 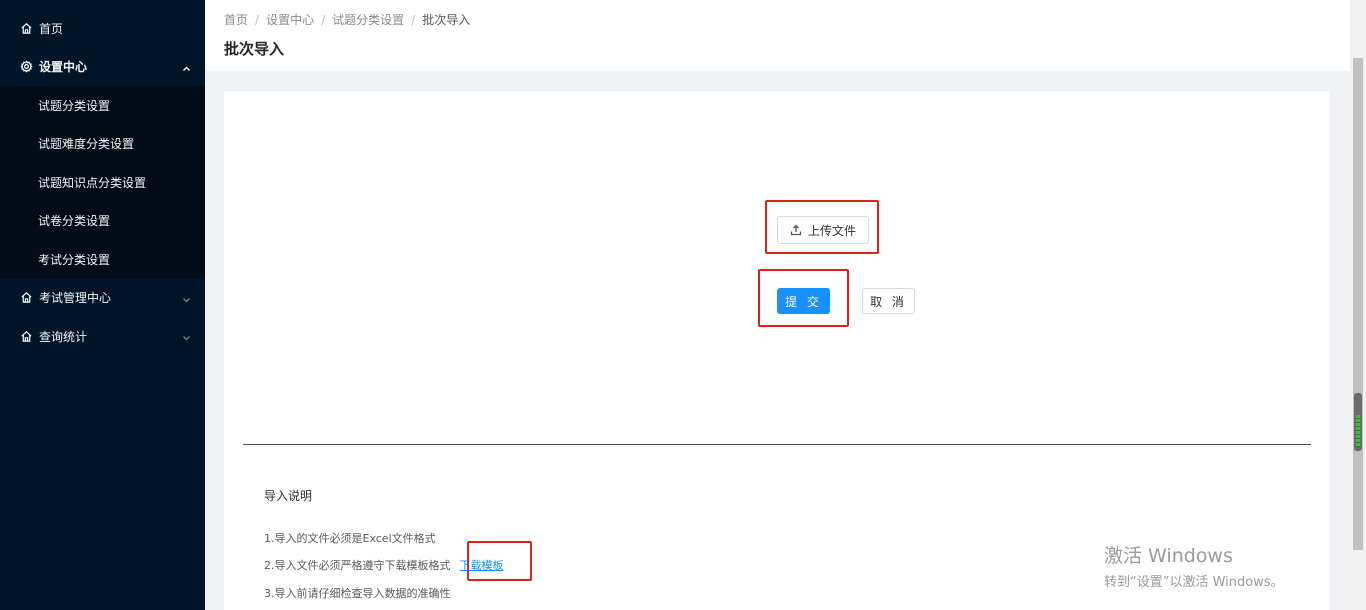 I want to click on windows-activation-watermark: 激活 Windows 转到“设置”以激活 Windows。, so click(x=1194, y=565).